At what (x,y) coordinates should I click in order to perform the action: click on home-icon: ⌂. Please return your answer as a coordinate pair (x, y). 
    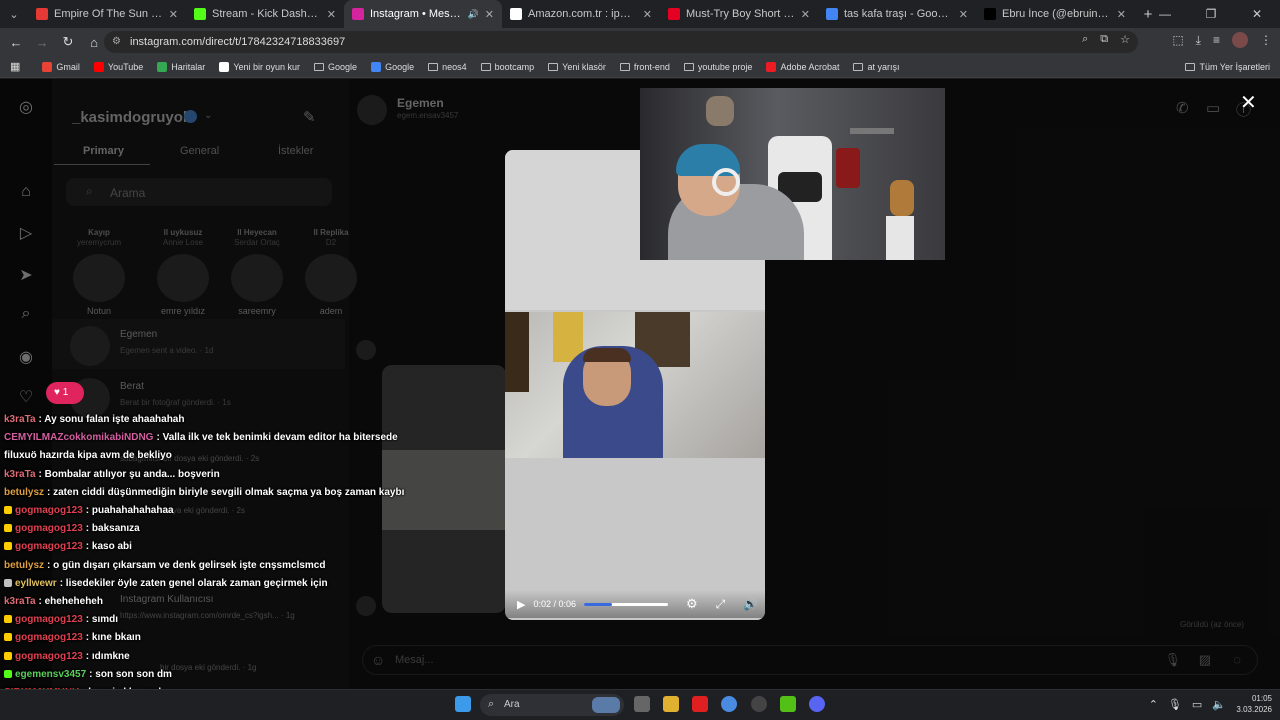
    Looking at the image, I should click on (94, 42).